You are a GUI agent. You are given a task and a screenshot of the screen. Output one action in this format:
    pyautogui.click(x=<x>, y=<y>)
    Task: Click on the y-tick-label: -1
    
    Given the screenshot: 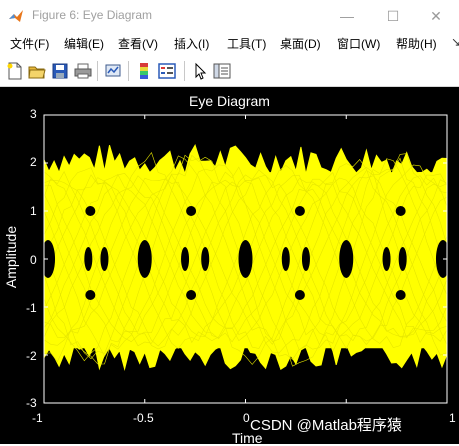 What is the action you would take?
    pyautogui.click(x=31, y=308)
    